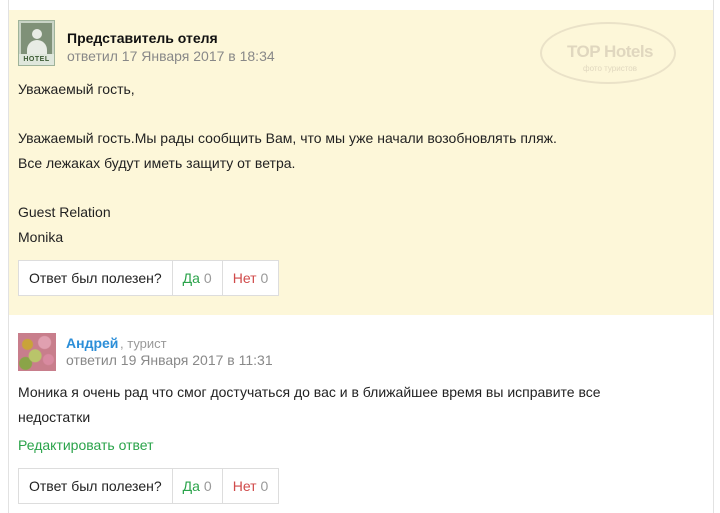 This screenshot has width=720, height=513. What do you see at coordinates (41, 237) in the screenshot?
I see `hotel-reply-line: Monika` at bounding box center [41, 237].